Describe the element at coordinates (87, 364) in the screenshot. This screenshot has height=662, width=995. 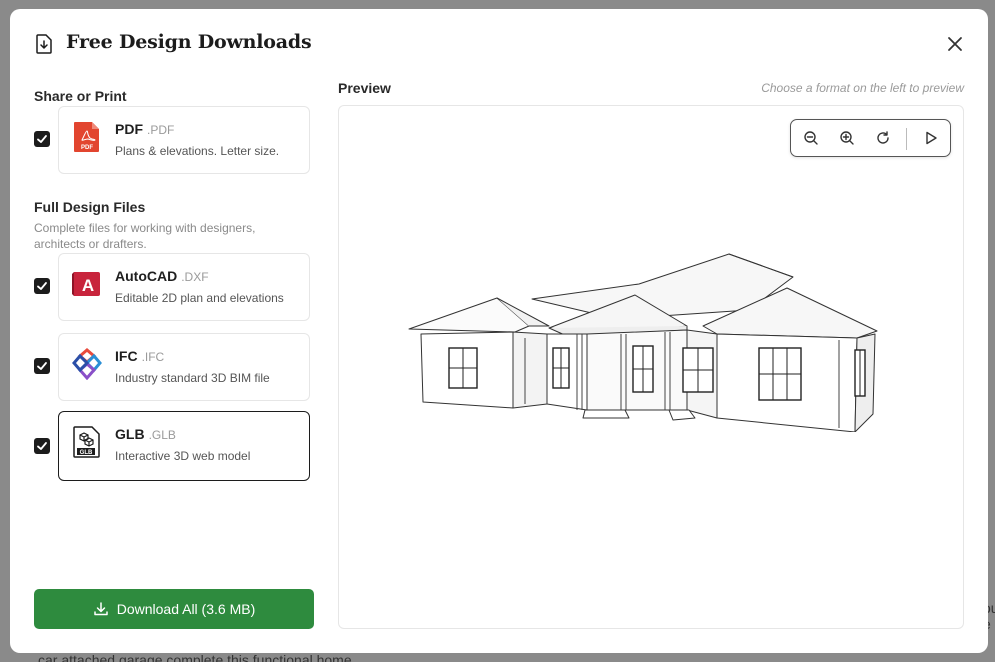
I see `ifc-icon` at that location.